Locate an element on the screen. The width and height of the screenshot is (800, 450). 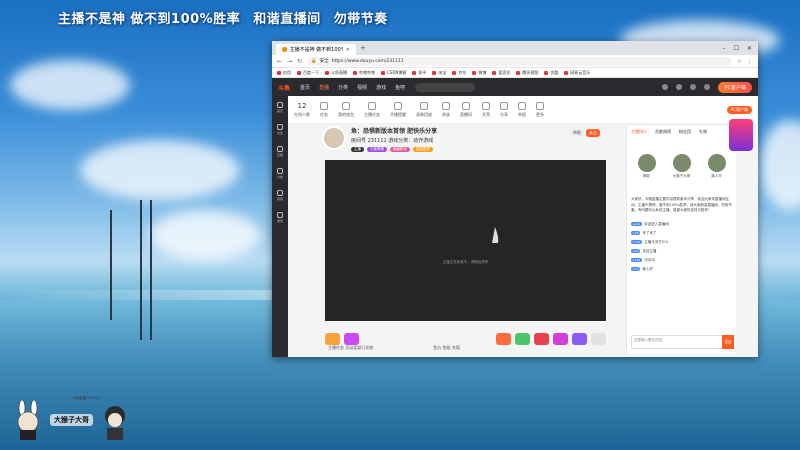
rail-label: 直播 is located at coordinates (279, 154).